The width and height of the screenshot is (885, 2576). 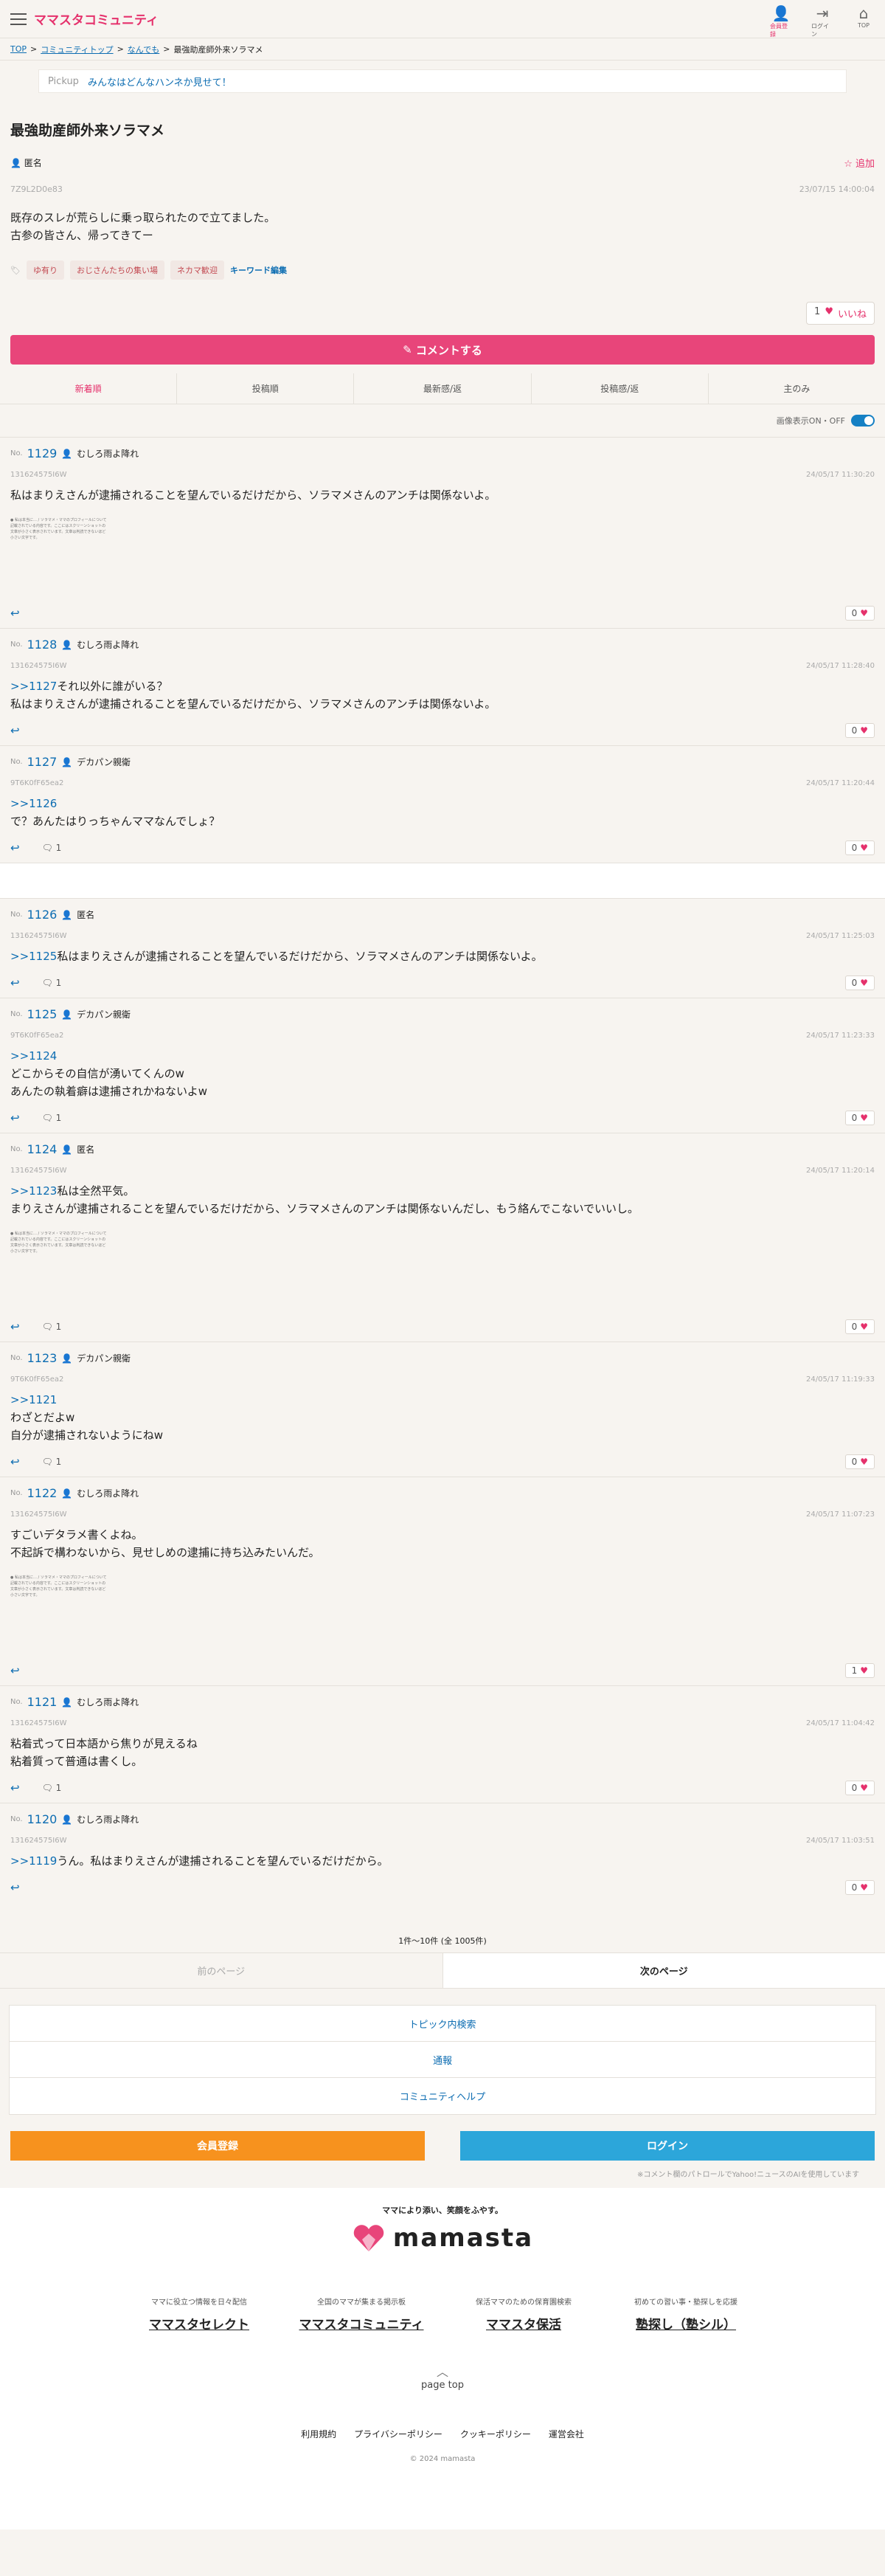 I want to click on topic-like-button: 1 ♥ いいね, so click(x=841, y=314).